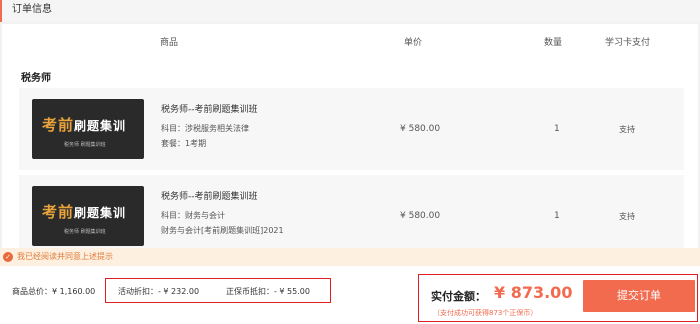 The height and width of the screenshot is (324, 700). What do you see at coordinates (413, 43) in the screenshot?
I see `header-price: 单价` at bounding box center [413, 43].